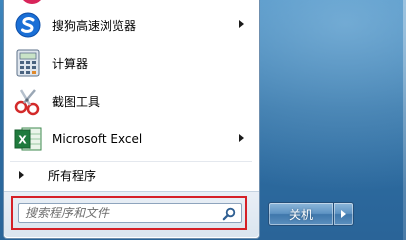 The width and height of the screenshot is (406, 240). I want to click on snipping-tool-icon, so click(28, 101).